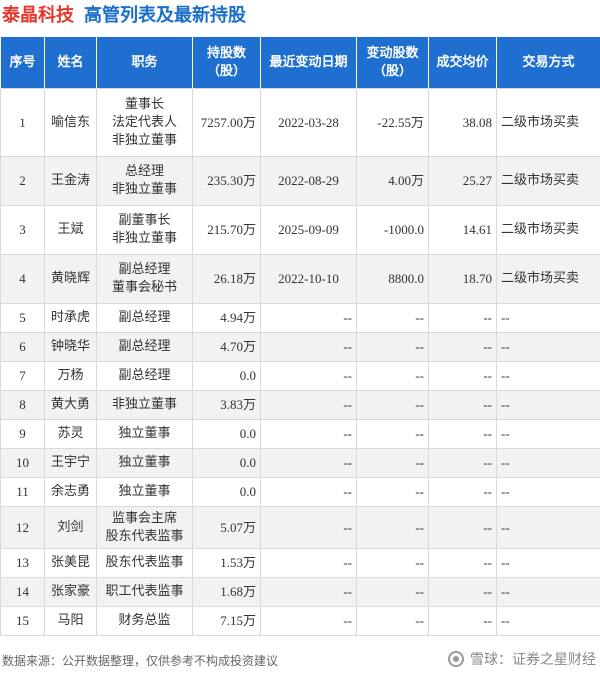  I want to click on executive-name: 马阳, so click(70, 621).